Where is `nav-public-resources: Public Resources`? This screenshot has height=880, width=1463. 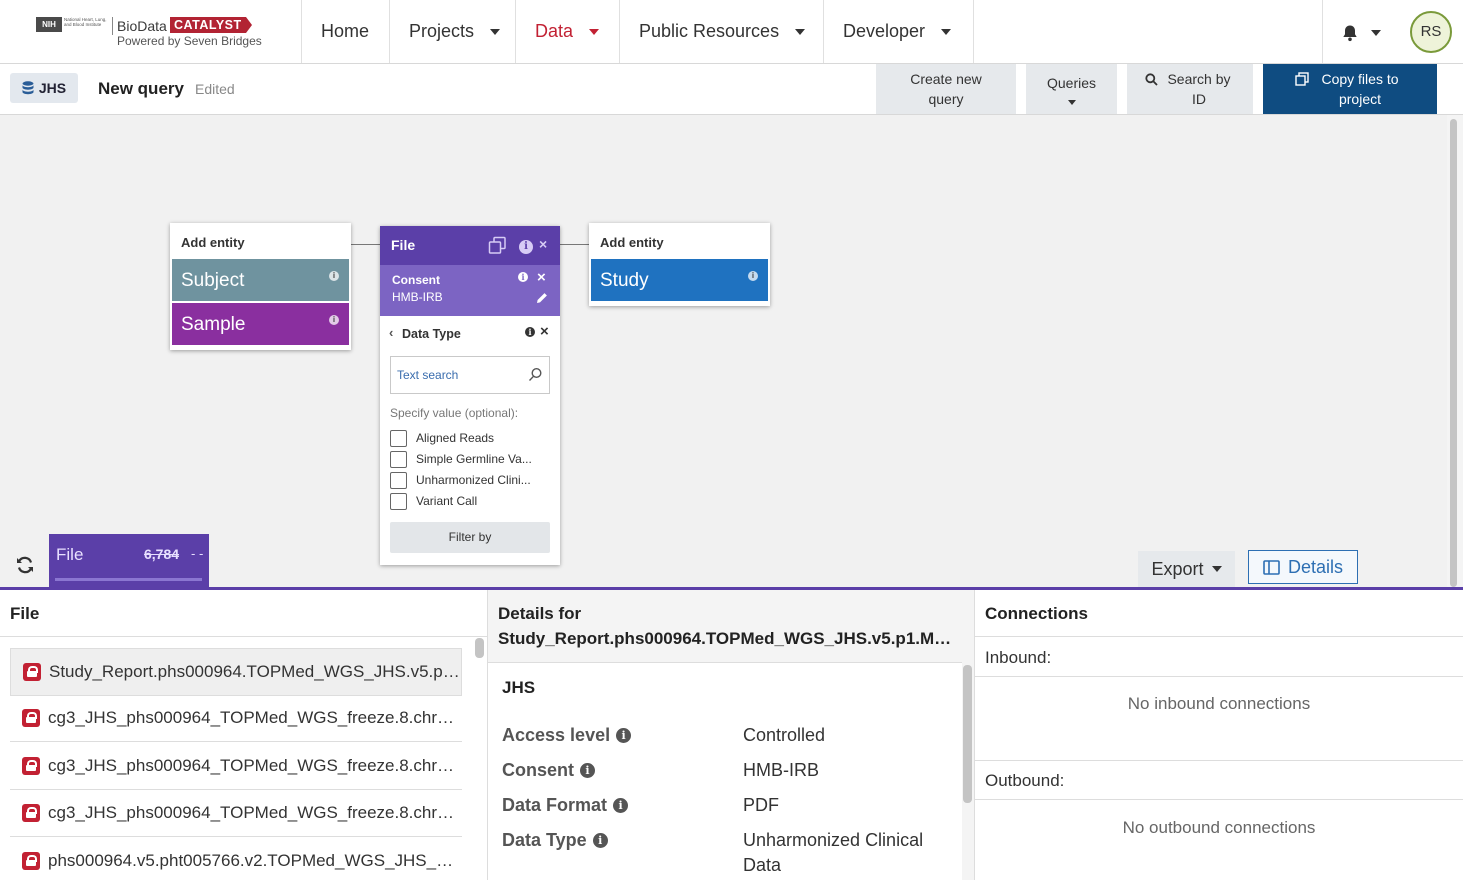
nav-public-resources: Public Resources is located at coordinates (721, 31).